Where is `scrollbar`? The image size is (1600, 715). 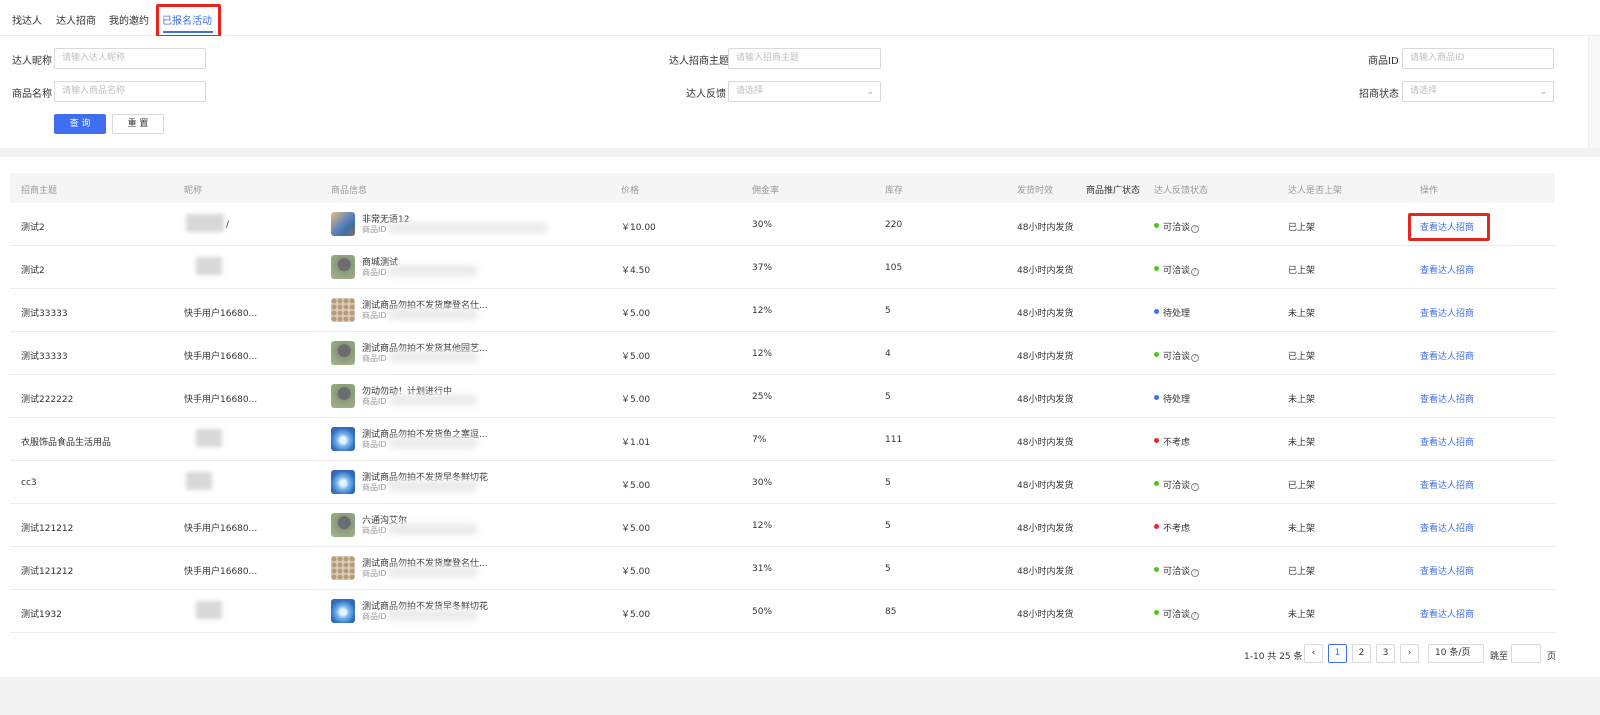 scrollbar is located at coordinates (1594, 92).